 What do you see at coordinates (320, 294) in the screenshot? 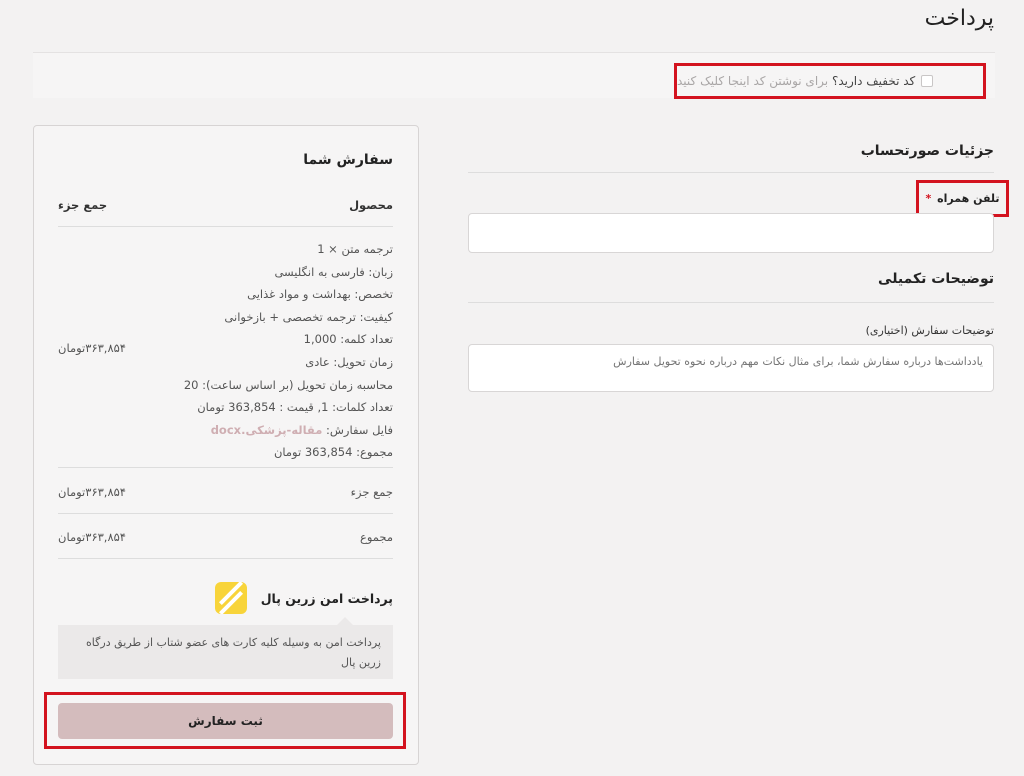
I see `product-line: تخصص: بهداشت و مواد غذایی` at bounding box center [320, 294].